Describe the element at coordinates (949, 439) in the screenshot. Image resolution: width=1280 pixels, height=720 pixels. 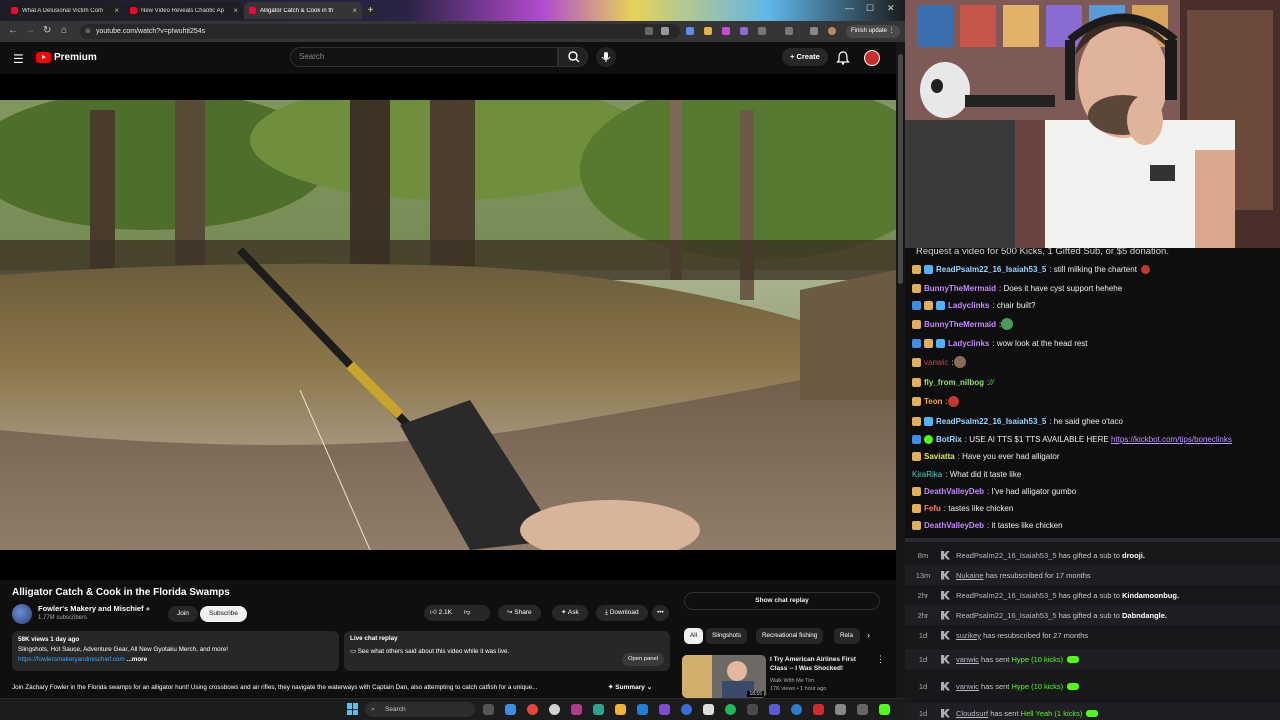
I see `chat-username: BotRix` at that location.